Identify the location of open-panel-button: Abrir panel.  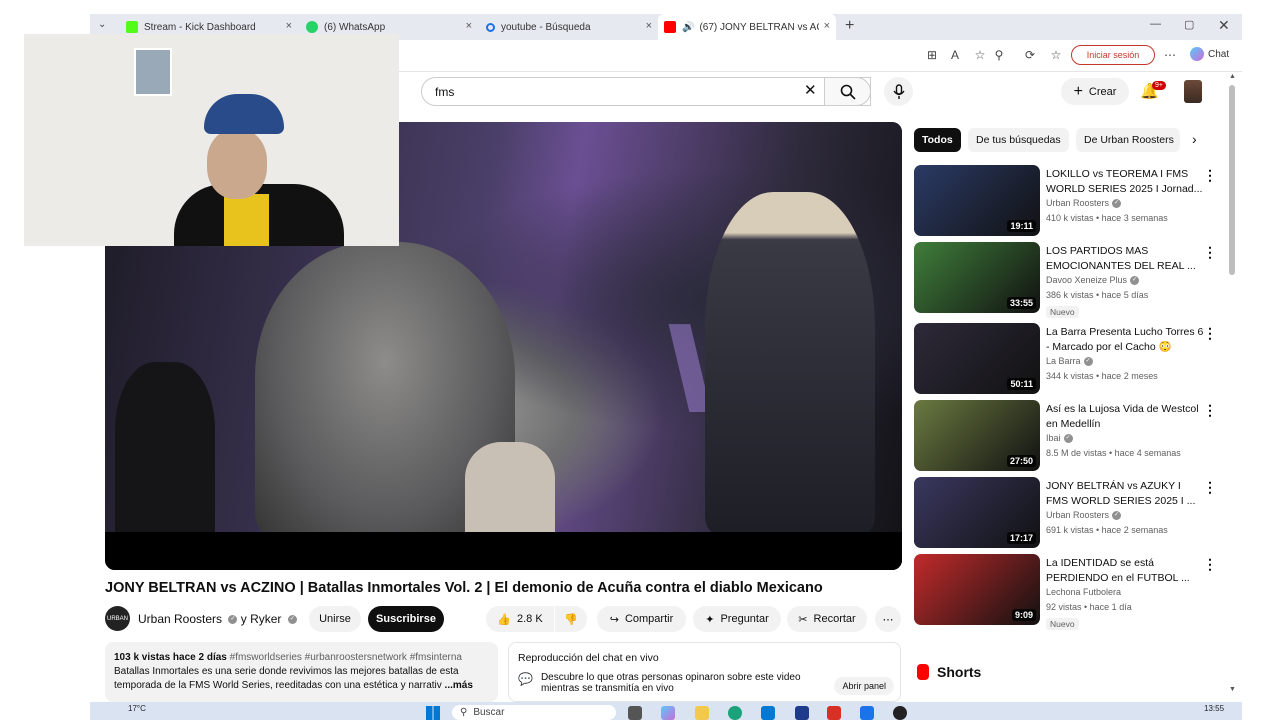
(864, 686).